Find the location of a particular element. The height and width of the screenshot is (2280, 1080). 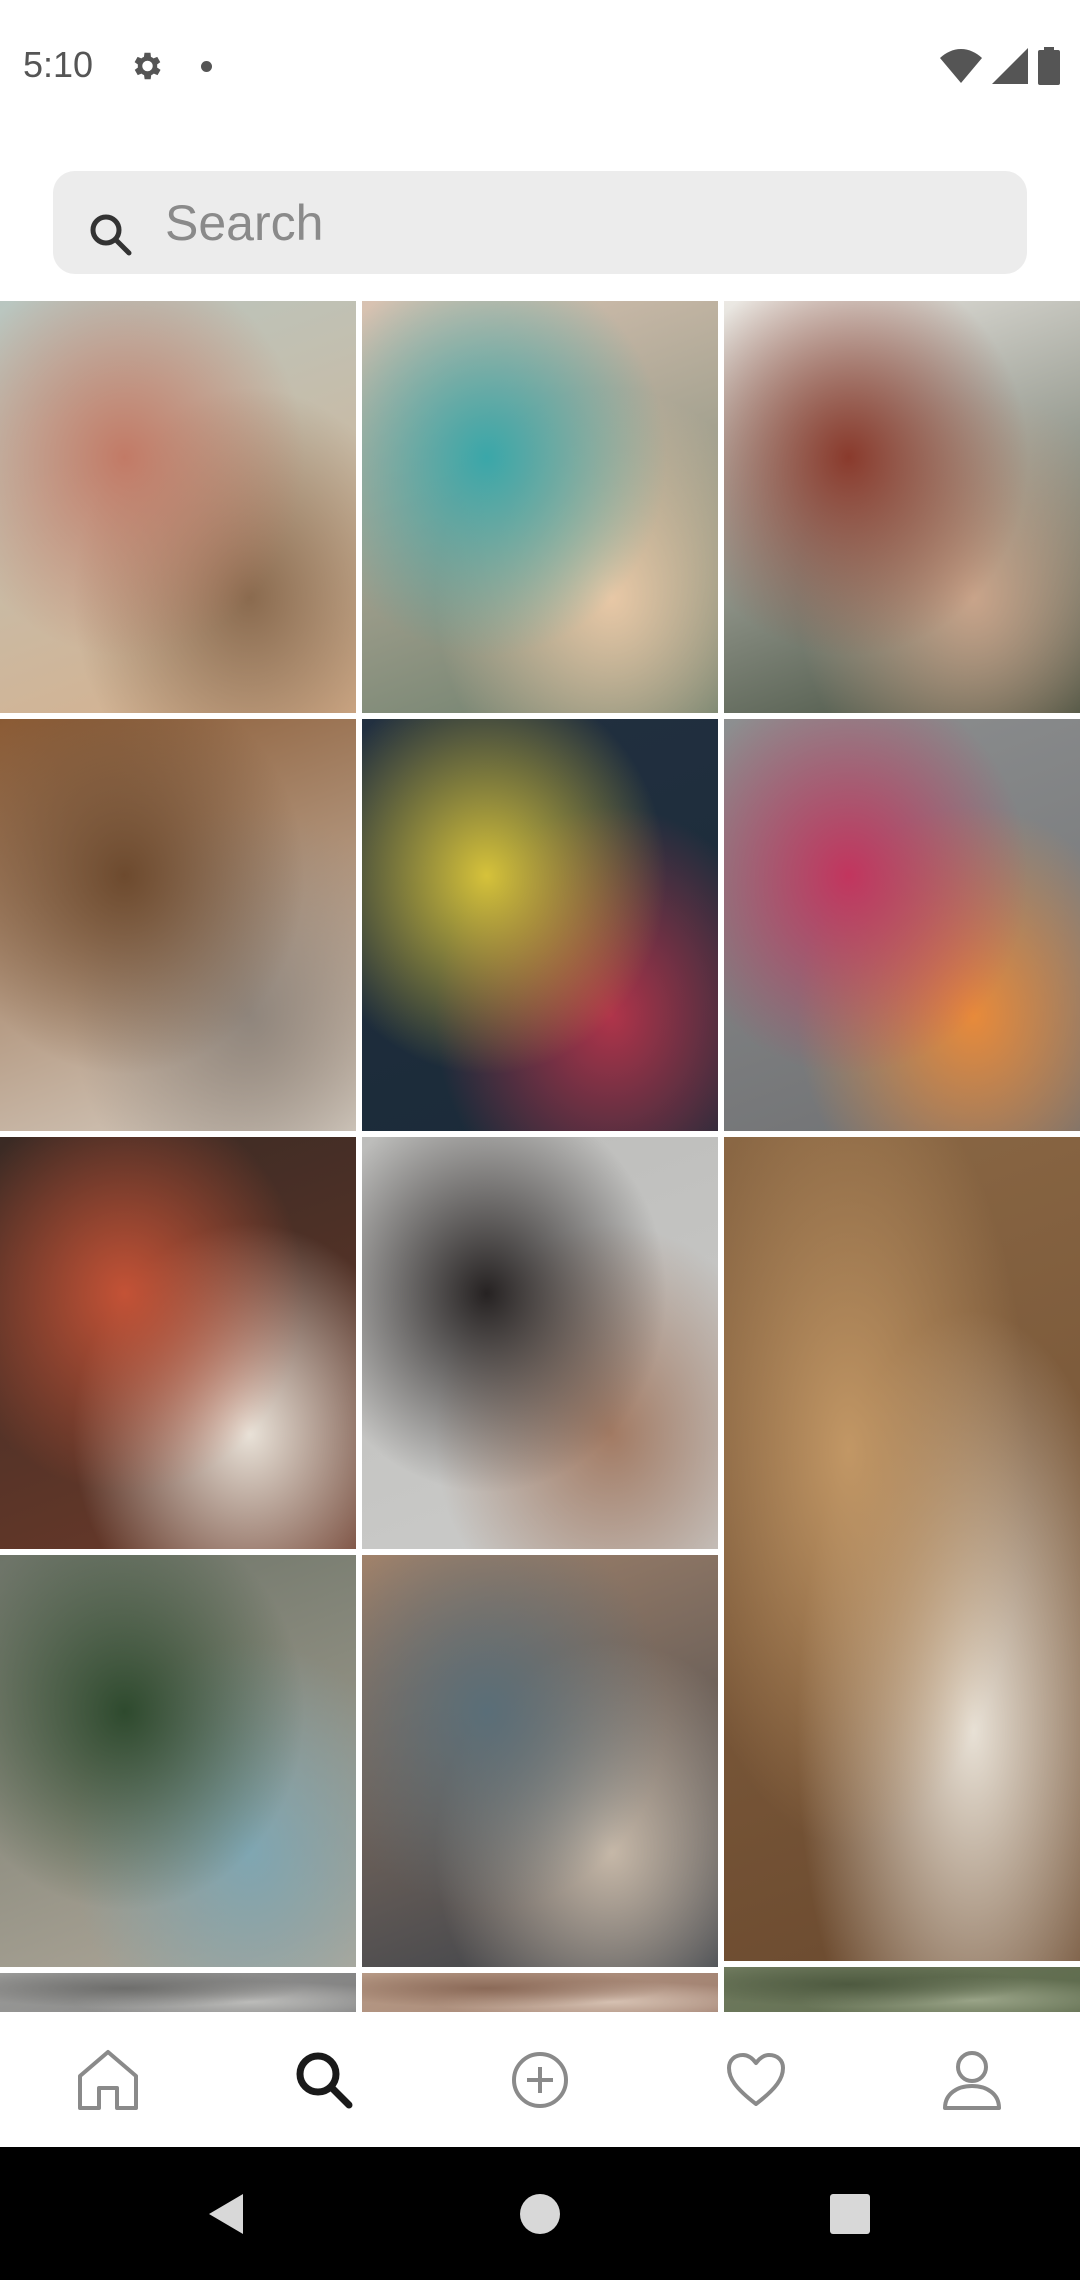

nav-add is located at coordinates (540, 2079).